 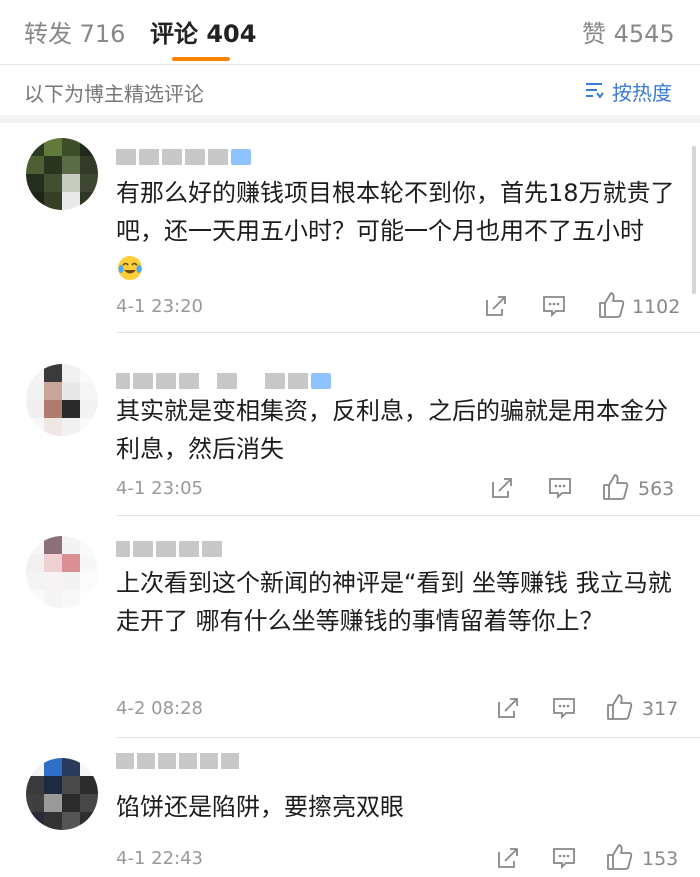 What do you see at coordinates (392, 430) in the screenshot?
I see `comment-text: 其实就是变相集资，反利息，之后的骗就是用本金分利息，然后消失` at bounding box center [392, 430].